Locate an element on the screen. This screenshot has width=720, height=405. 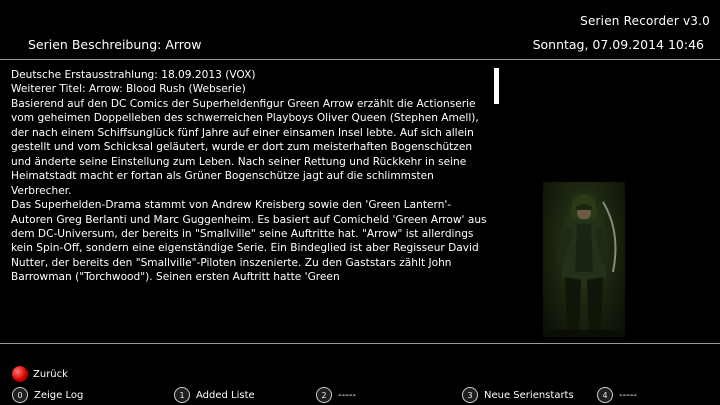
footer-divider is located at coordinates (360, 343).